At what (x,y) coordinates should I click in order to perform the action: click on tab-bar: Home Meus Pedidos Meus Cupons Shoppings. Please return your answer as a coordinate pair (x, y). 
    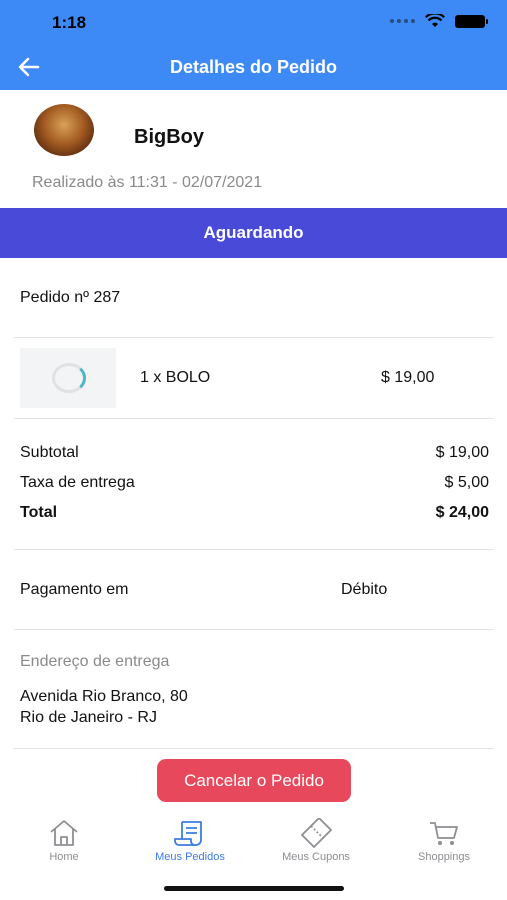
    Looking at the image, I should click on (253, 840).